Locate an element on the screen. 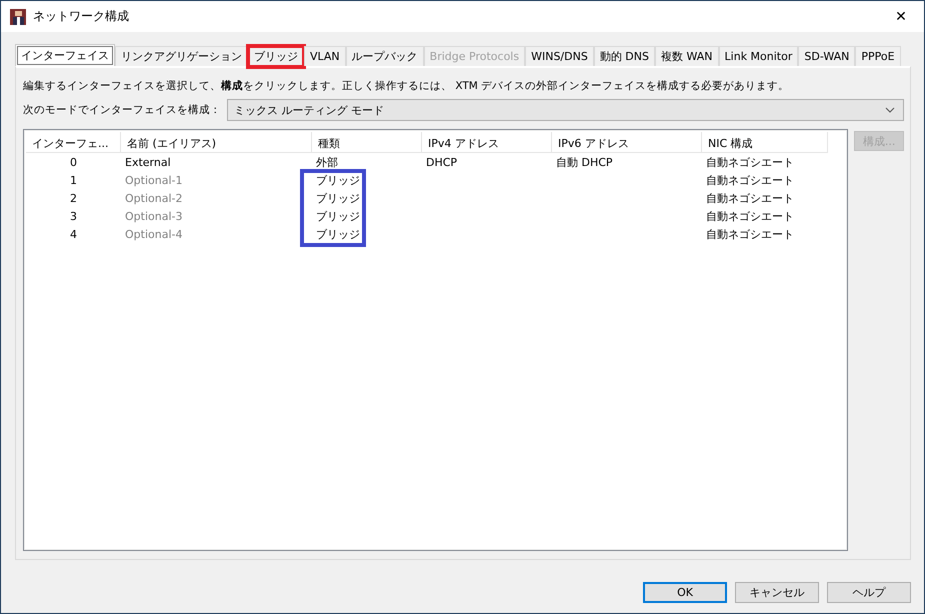 This screenshot has width=925, height=614. column-header: 種類 is located at coordinates (367, 142).